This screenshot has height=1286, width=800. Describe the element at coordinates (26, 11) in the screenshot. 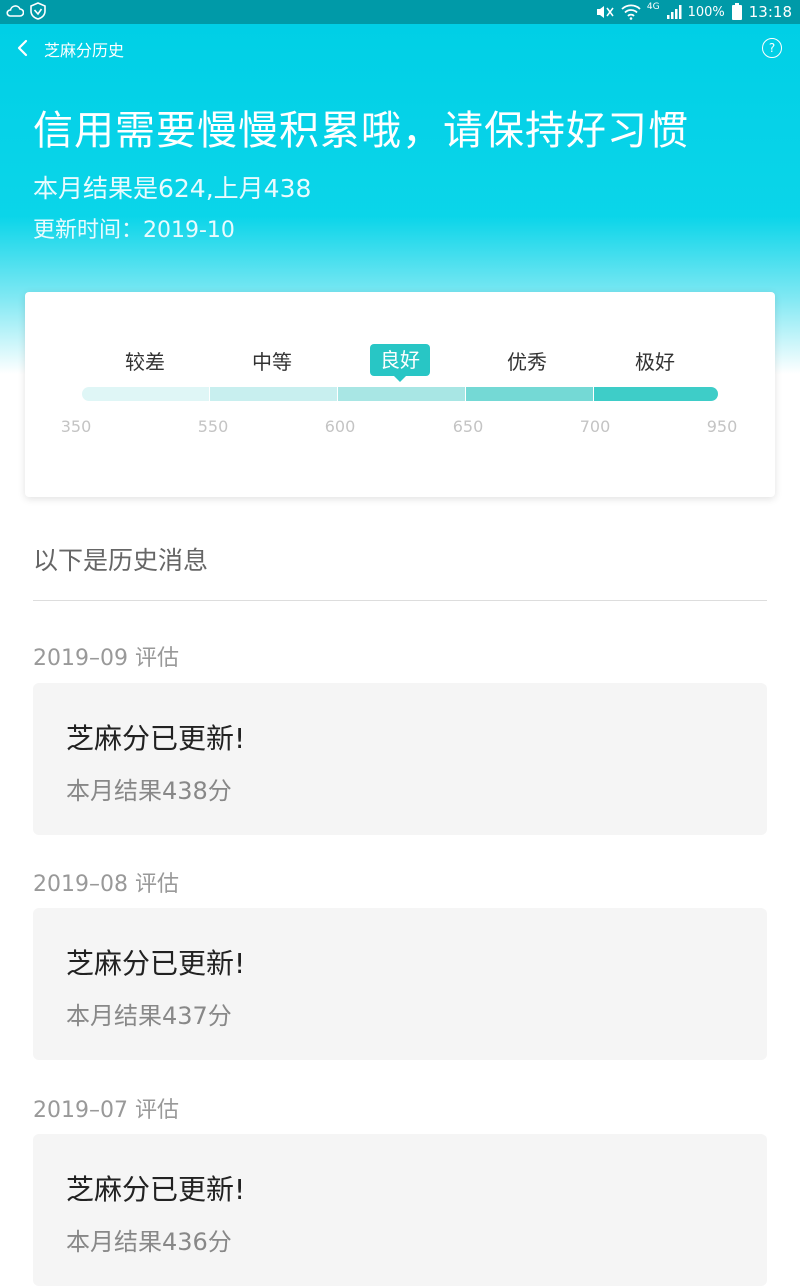

I see `status-left` at that location.